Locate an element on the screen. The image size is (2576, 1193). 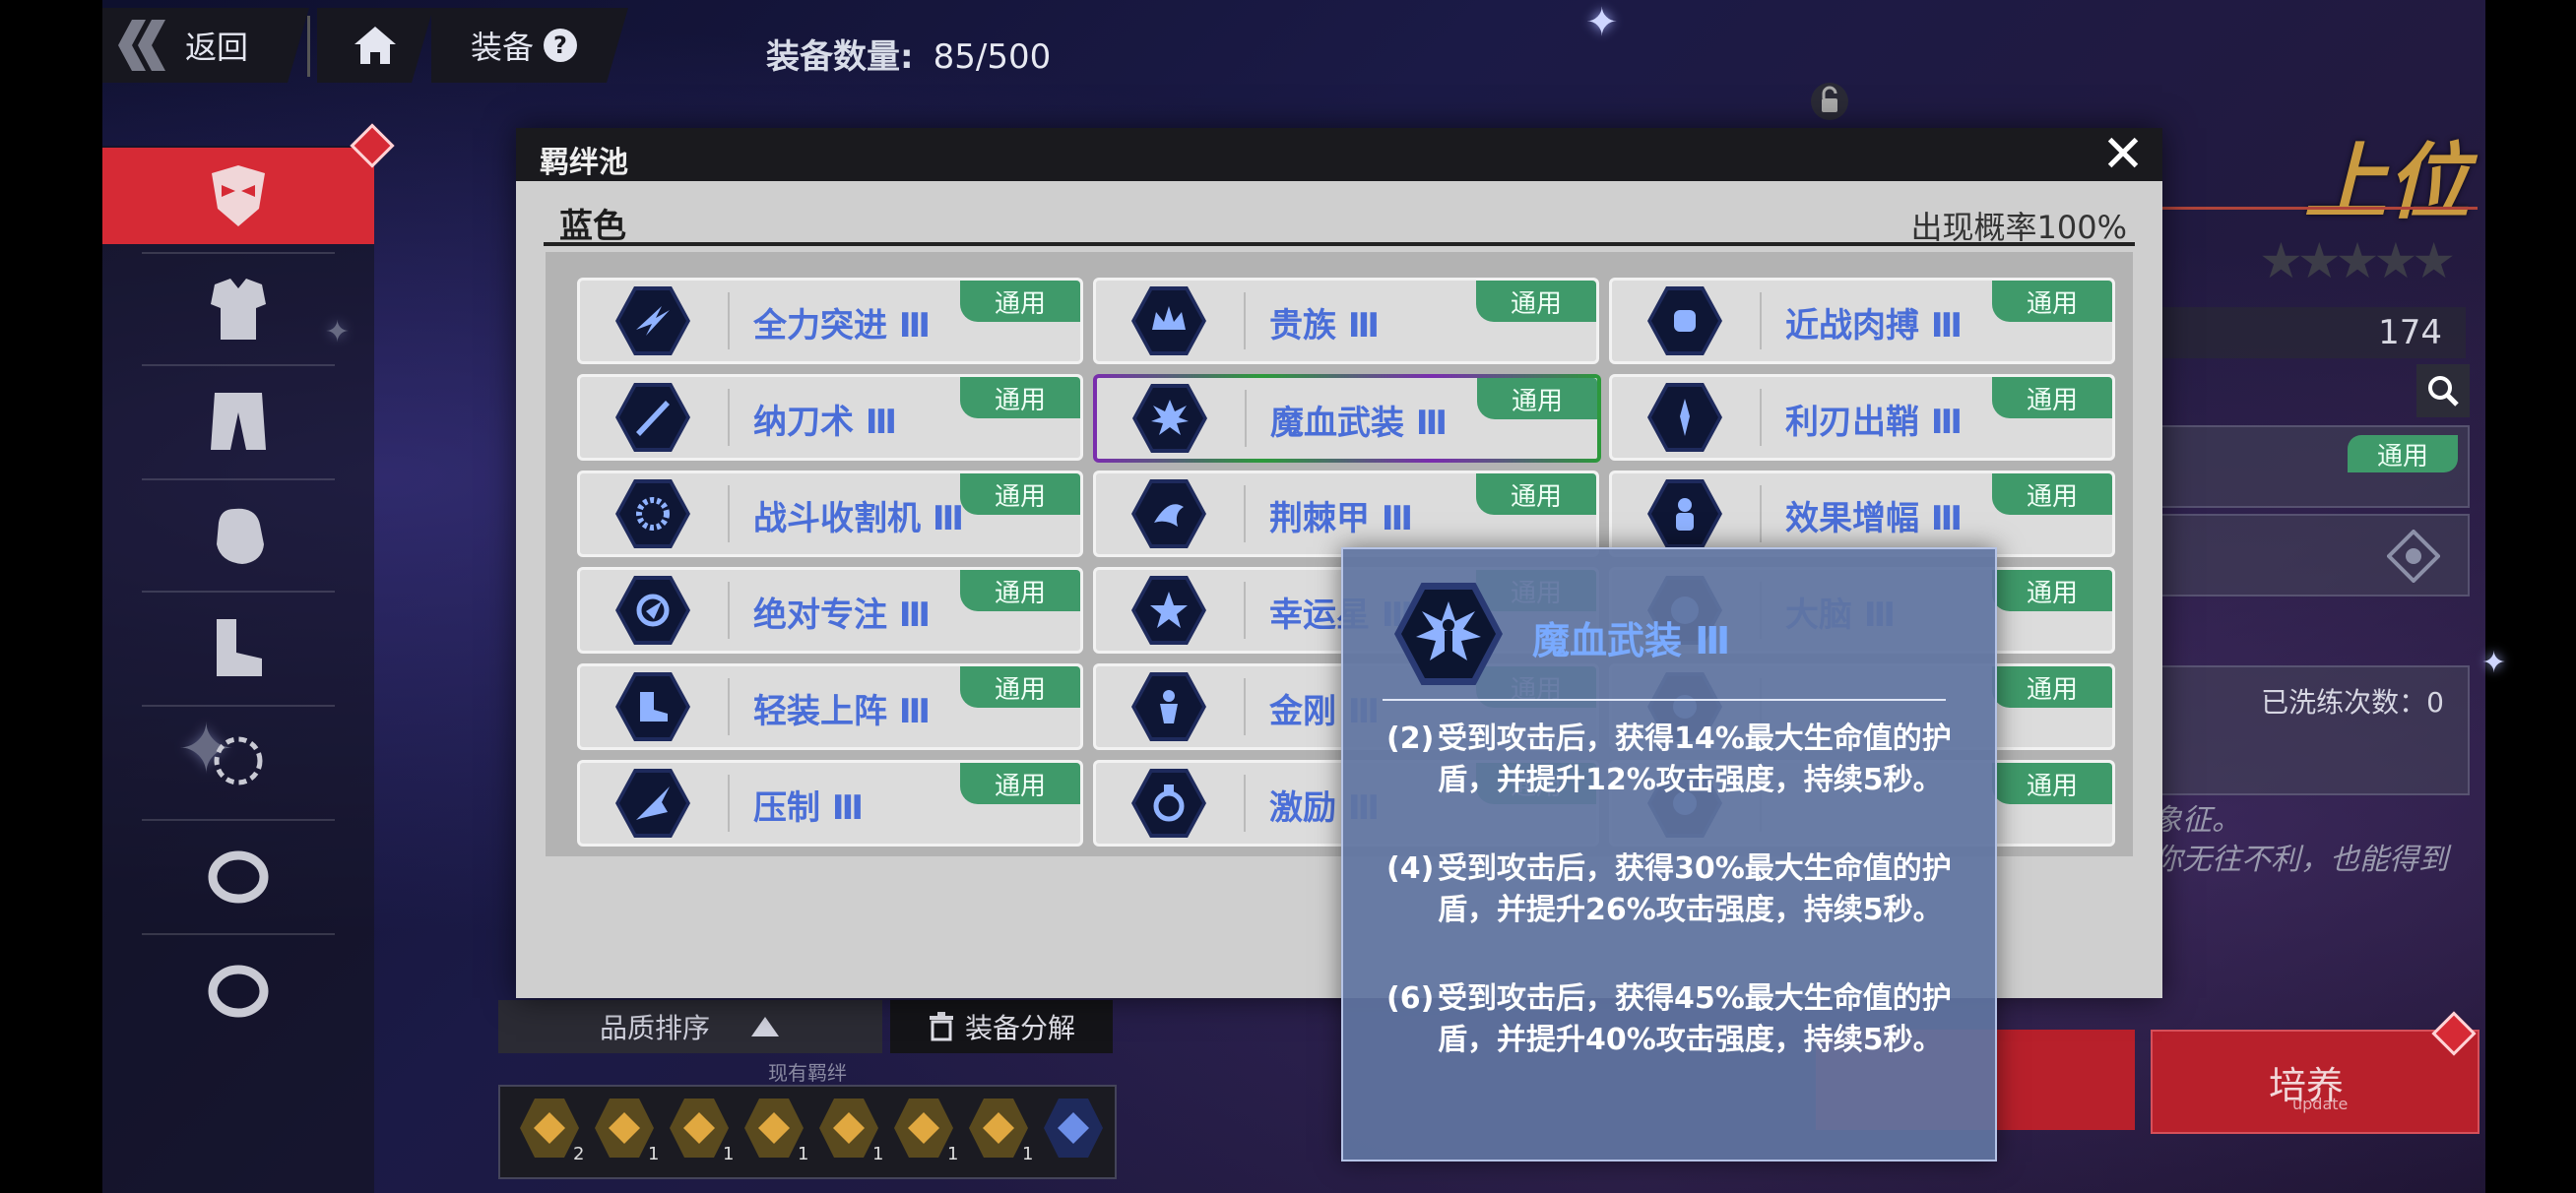
search-button is located at coordinates (2443, 390).